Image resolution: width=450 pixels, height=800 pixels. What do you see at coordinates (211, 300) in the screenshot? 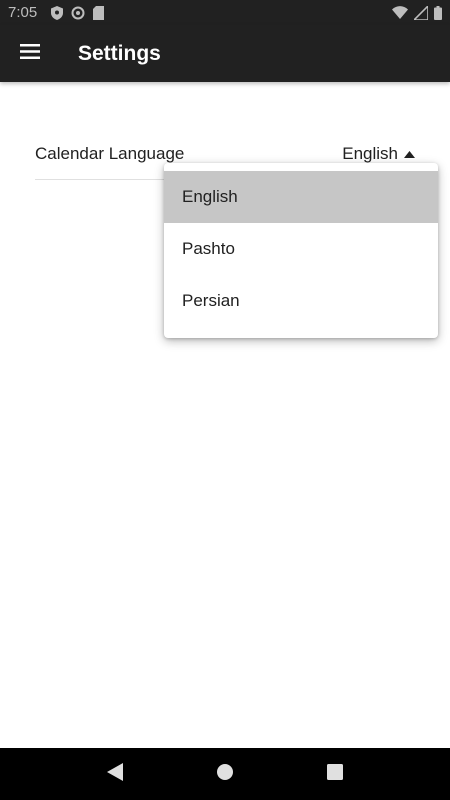
I see `option-label: Persian` at bounding box center [211, 300].